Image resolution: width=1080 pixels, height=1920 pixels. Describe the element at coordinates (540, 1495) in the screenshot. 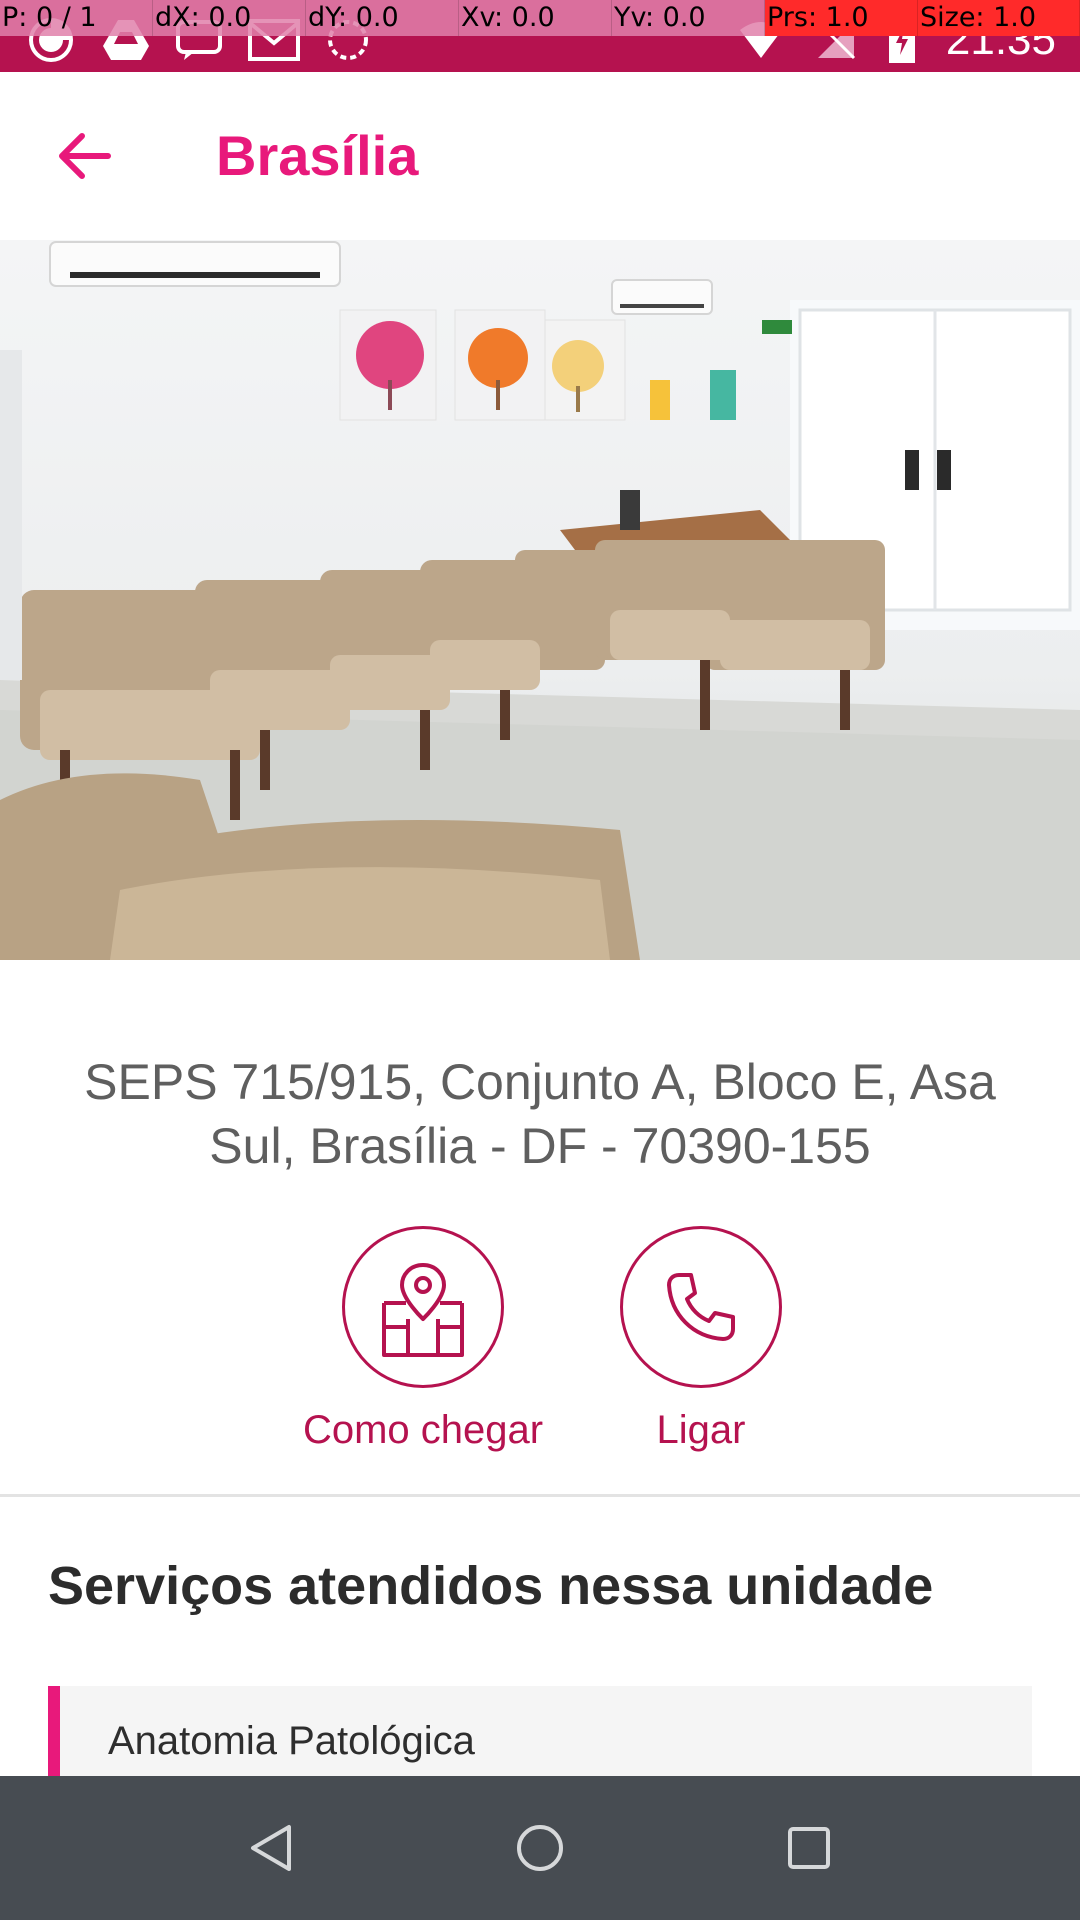

I see `section-divider` at that location.